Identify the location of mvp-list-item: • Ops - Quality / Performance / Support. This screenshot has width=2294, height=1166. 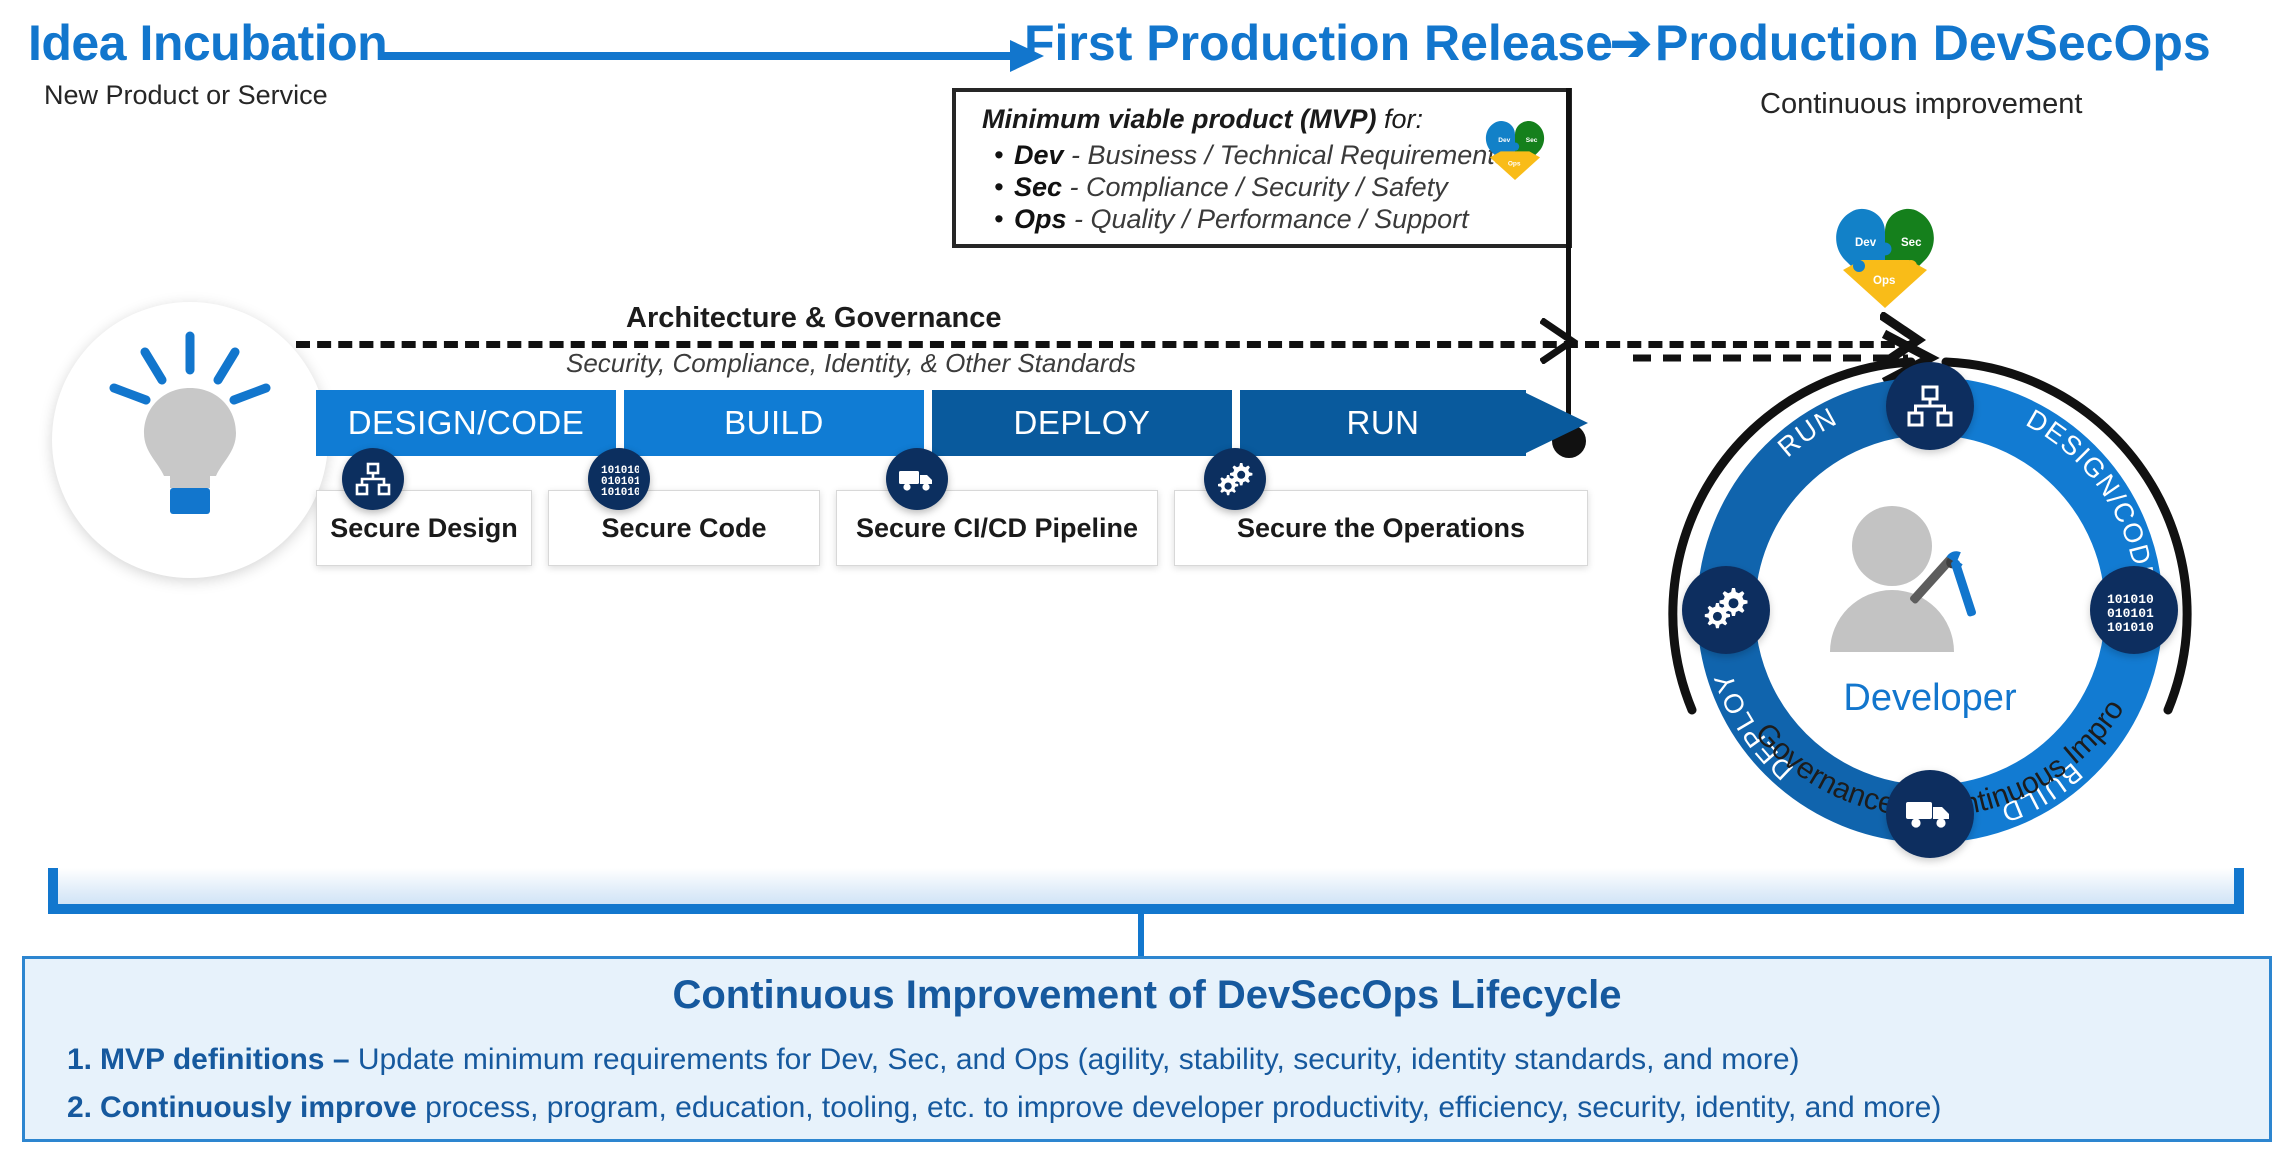
(1231, 219).